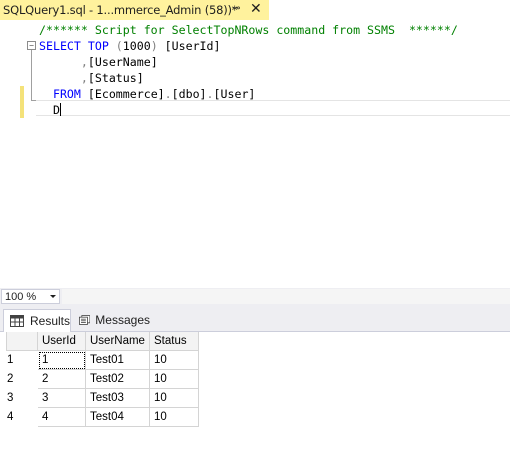  What do you see at coordinates (62, 417) in the screenshot?
I see `grid-cell: 4` at bounding box center [62, 417].